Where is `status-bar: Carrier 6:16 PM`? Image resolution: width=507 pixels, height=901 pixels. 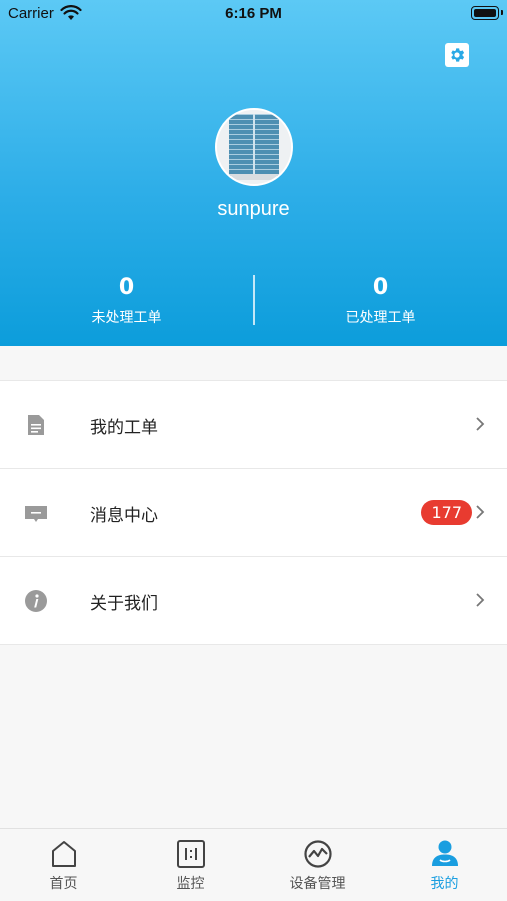
status-bar: Carrier 6:16 PM is located at coordinates (253, 14).